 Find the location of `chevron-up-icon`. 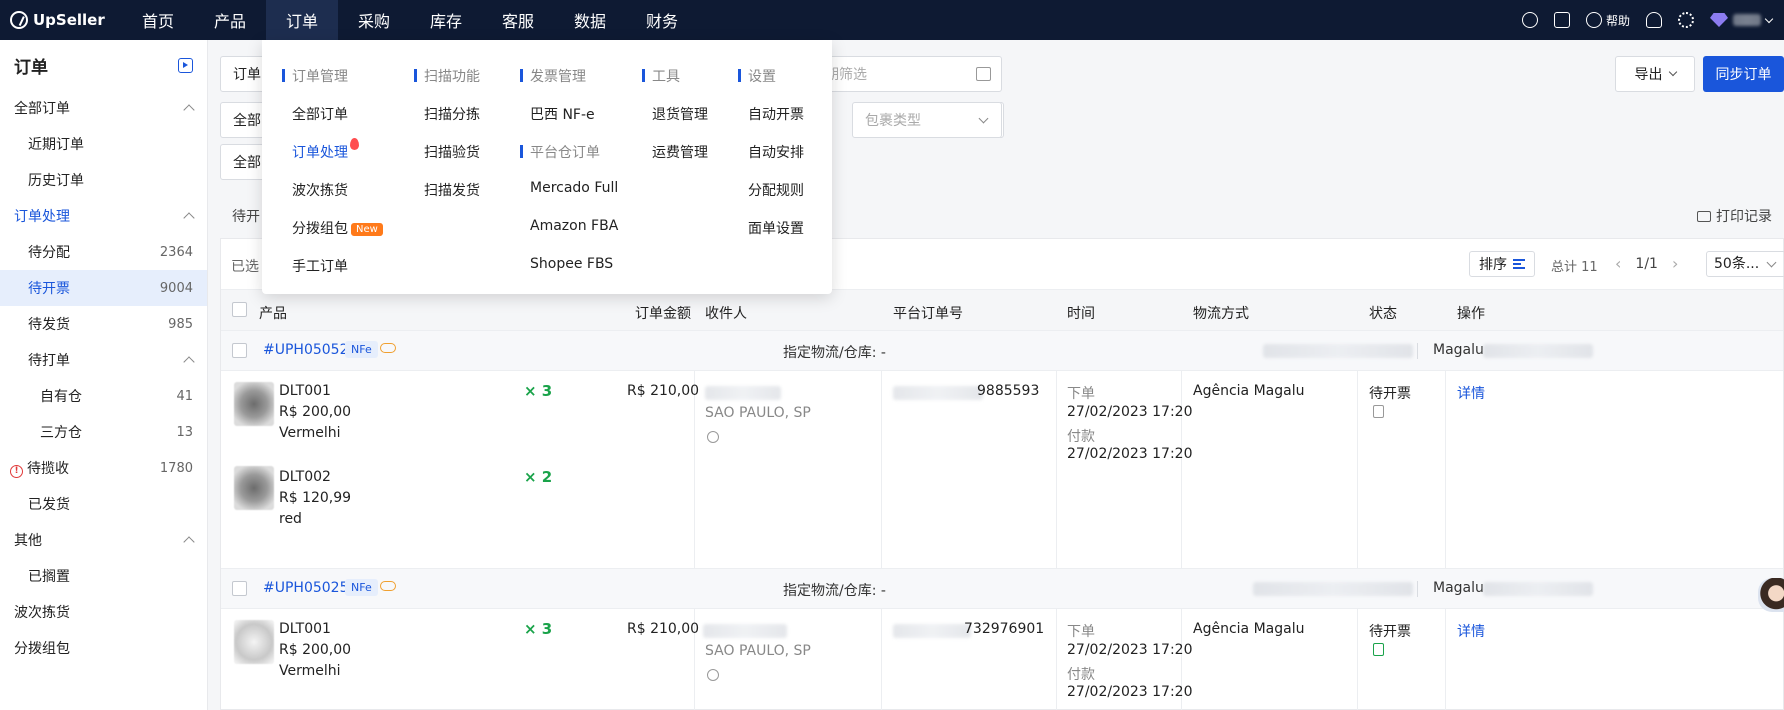

chevron-up-icon is located at coordinates (189, 110).